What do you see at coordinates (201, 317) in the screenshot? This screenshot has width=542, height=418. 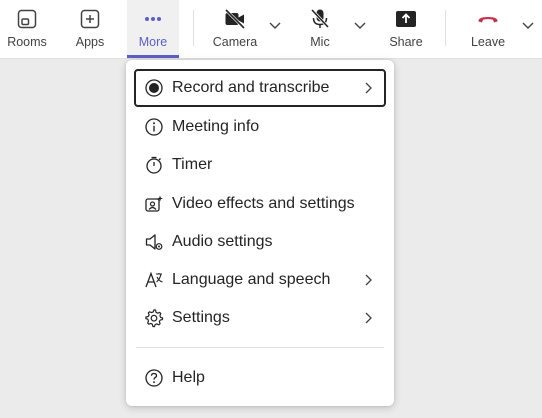 I see `menu-item-label: Settings` at bounding box center [201, 317].